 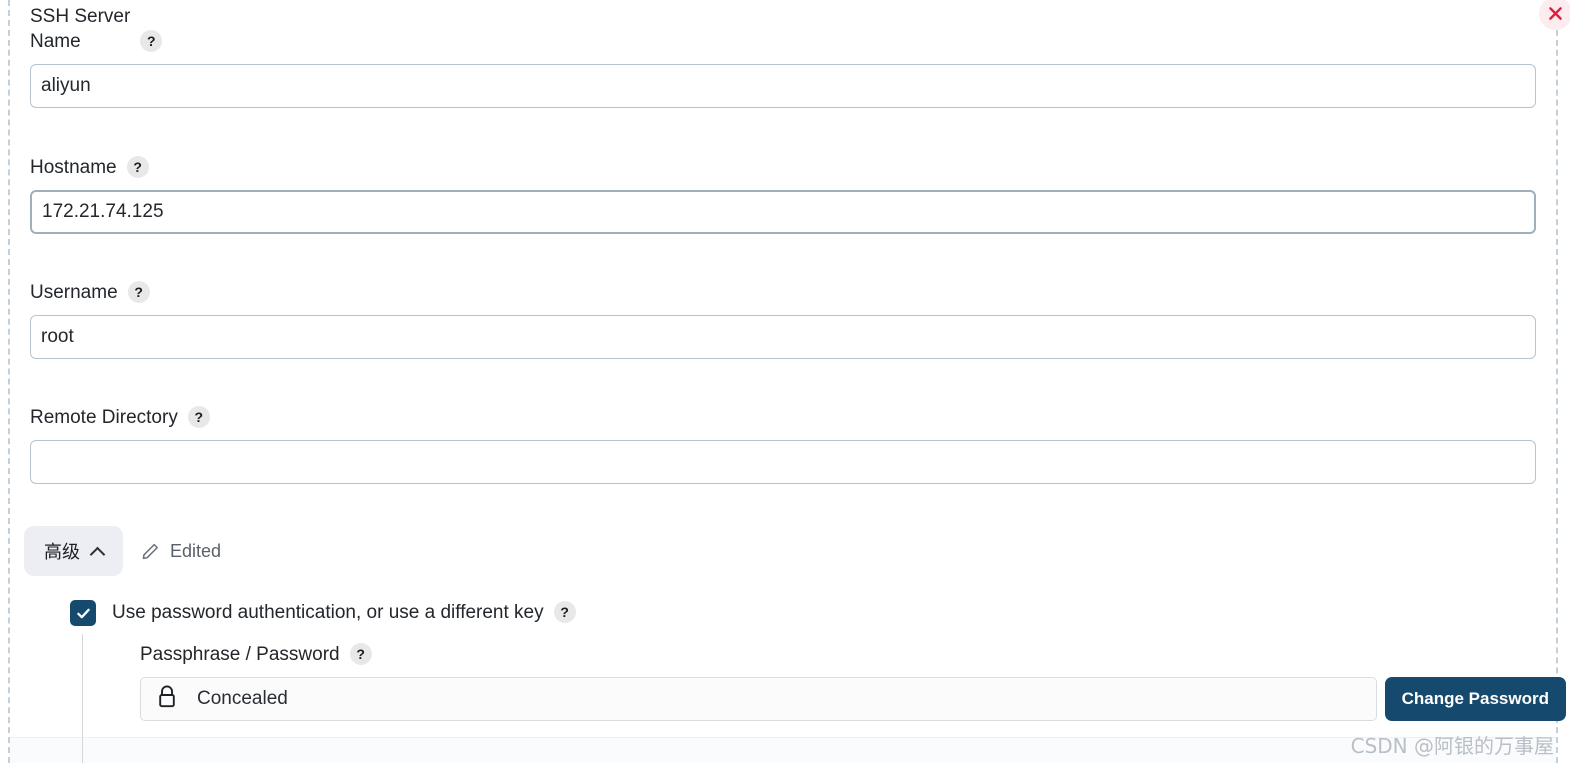 I want to click on change-password-button: Change Password, so click(x=1475, y=699).